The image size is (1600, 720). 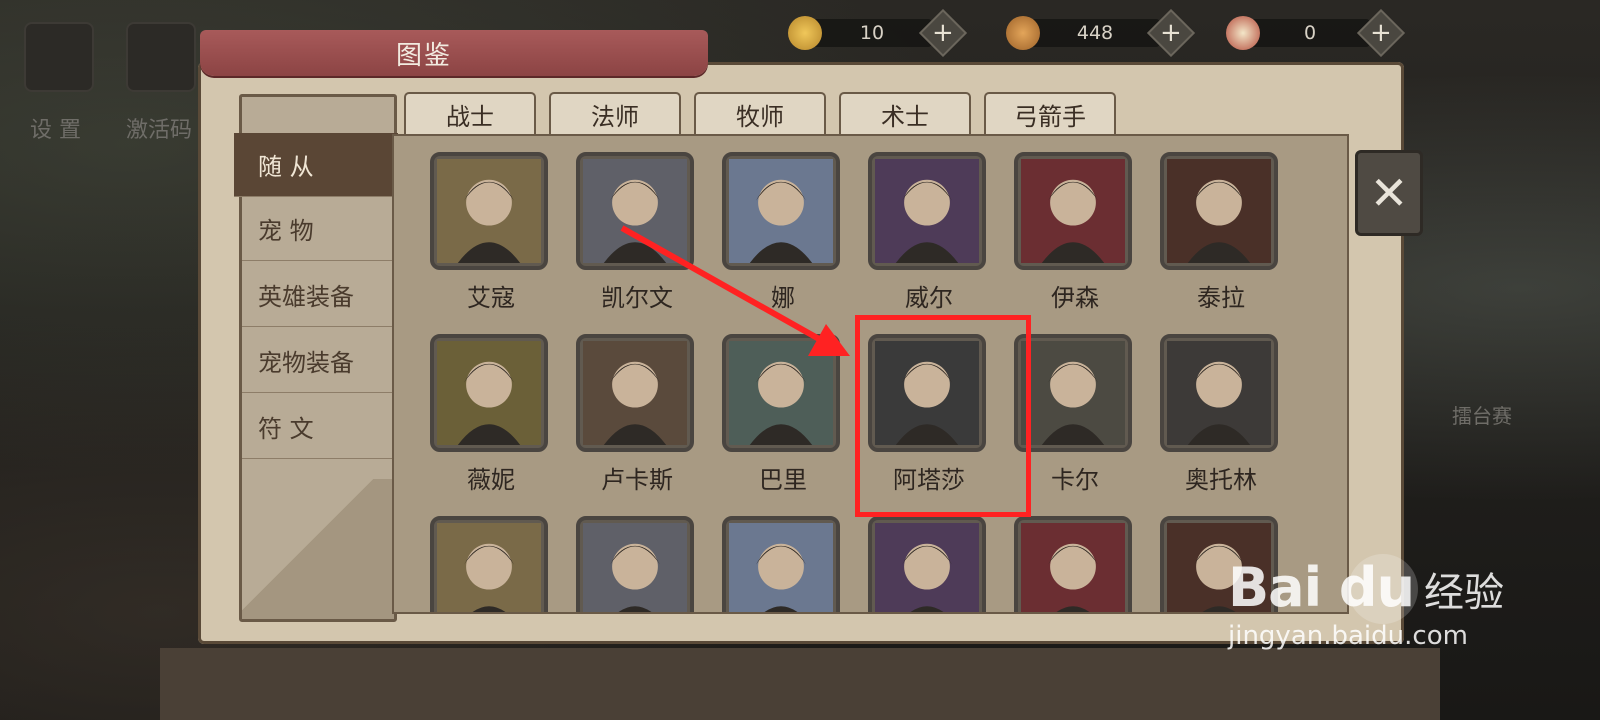 I want to click on hero-card: 卡尔, so click(x=1075, y=414).